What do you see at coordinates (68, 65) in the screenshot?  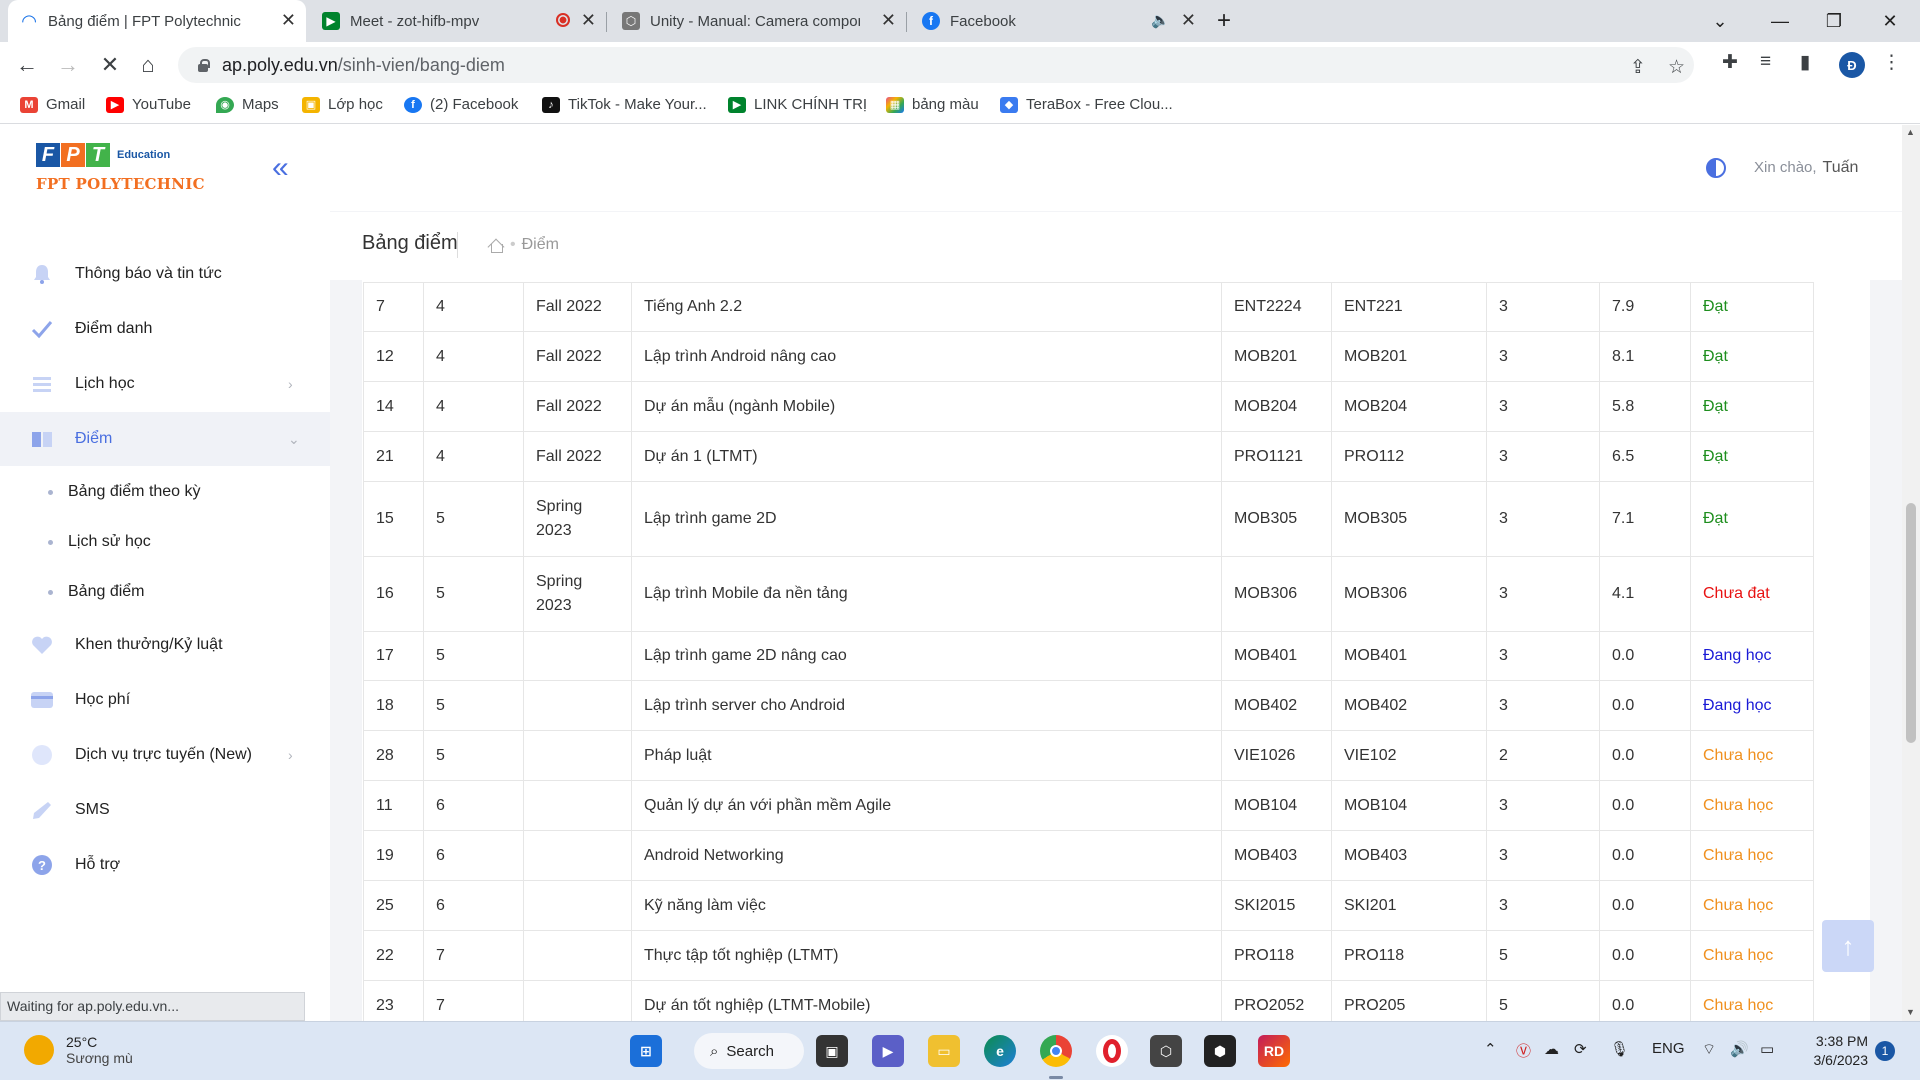 I see `forward-button: →` at bounding box center [68, 65].